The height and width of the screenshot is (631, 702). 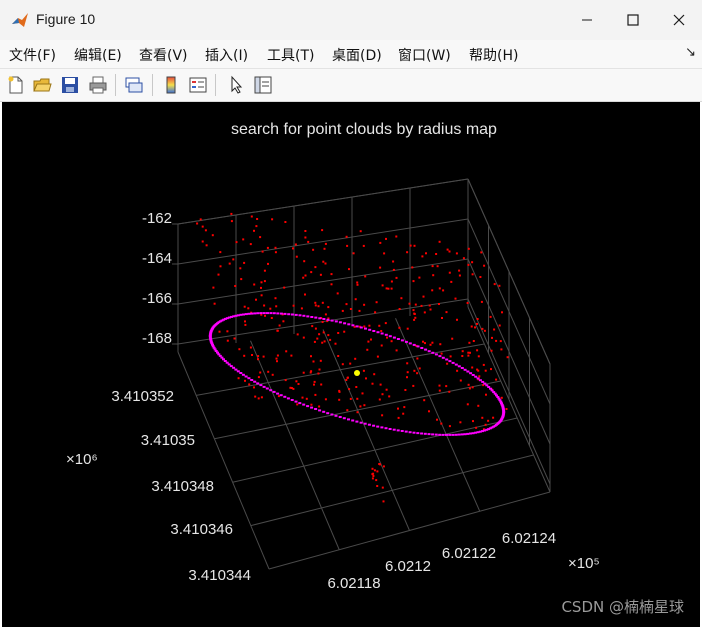 I want to click on menu-help: 帮助(H), so click(x=493, y=55).